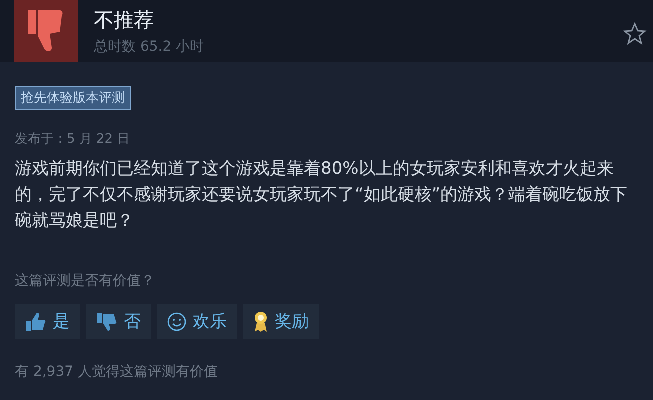 This screenshot has width=653, height=400. Describe the element at coordinates (261, 321) in the screenshot. I see `award-ribbon-icon` at that location.